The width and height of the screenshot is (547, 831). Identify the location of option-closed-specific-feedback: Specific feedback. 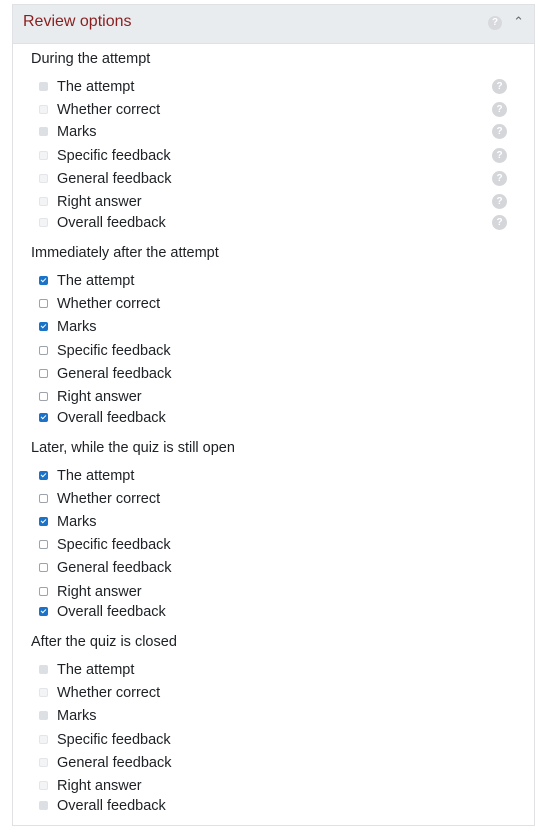
(269, 740).